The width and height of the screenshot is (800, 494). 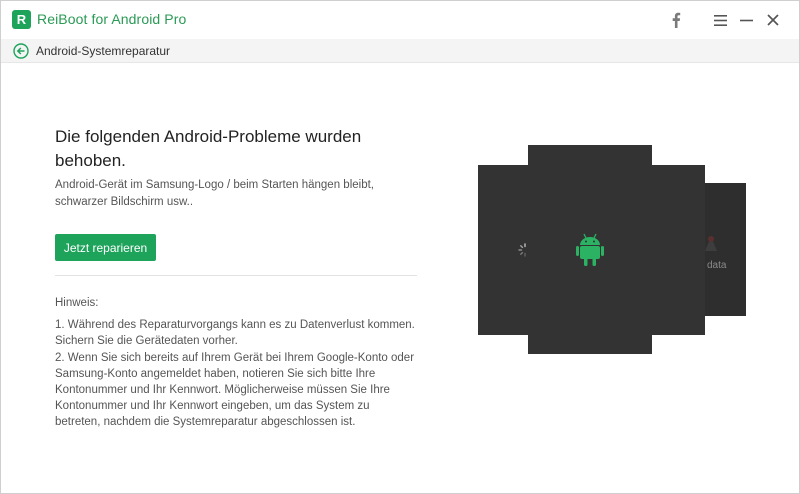 I want to click on phone-card-right, so click(x=678, y=250).